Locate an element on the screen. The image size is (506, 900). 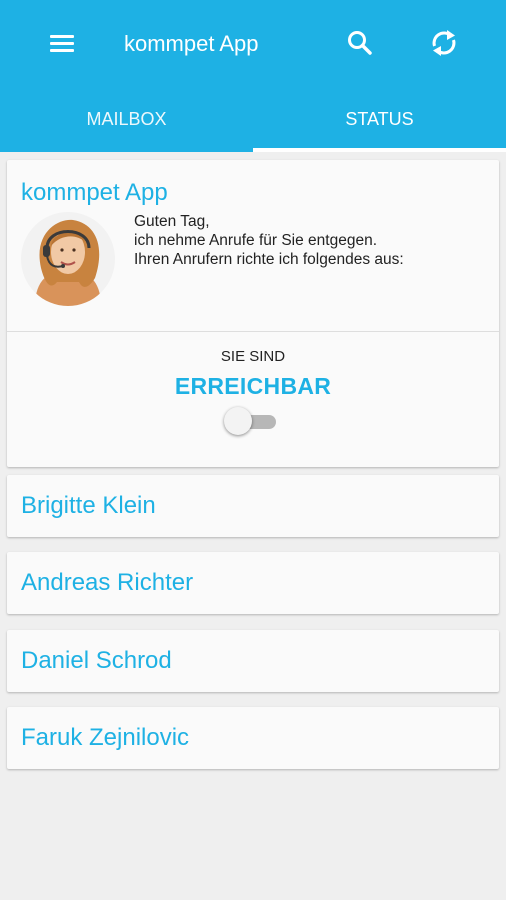
status-label: SIE SIND is located at coordinates (253, 356).